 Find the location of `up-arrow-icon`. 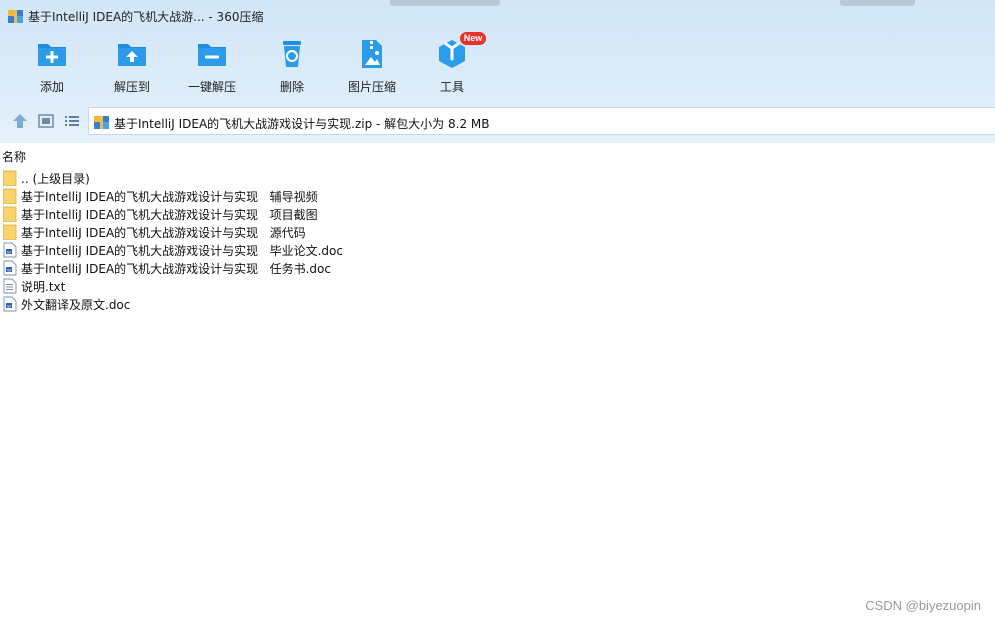

up-arrow-icon is located at coordinates (20, 121).